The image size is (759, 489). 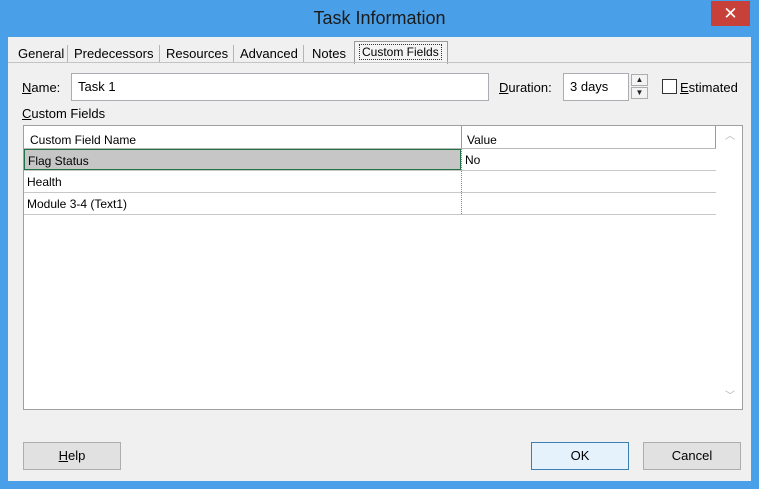 I want to click on cancel-button: Cancel, so click(x=692, y=456).